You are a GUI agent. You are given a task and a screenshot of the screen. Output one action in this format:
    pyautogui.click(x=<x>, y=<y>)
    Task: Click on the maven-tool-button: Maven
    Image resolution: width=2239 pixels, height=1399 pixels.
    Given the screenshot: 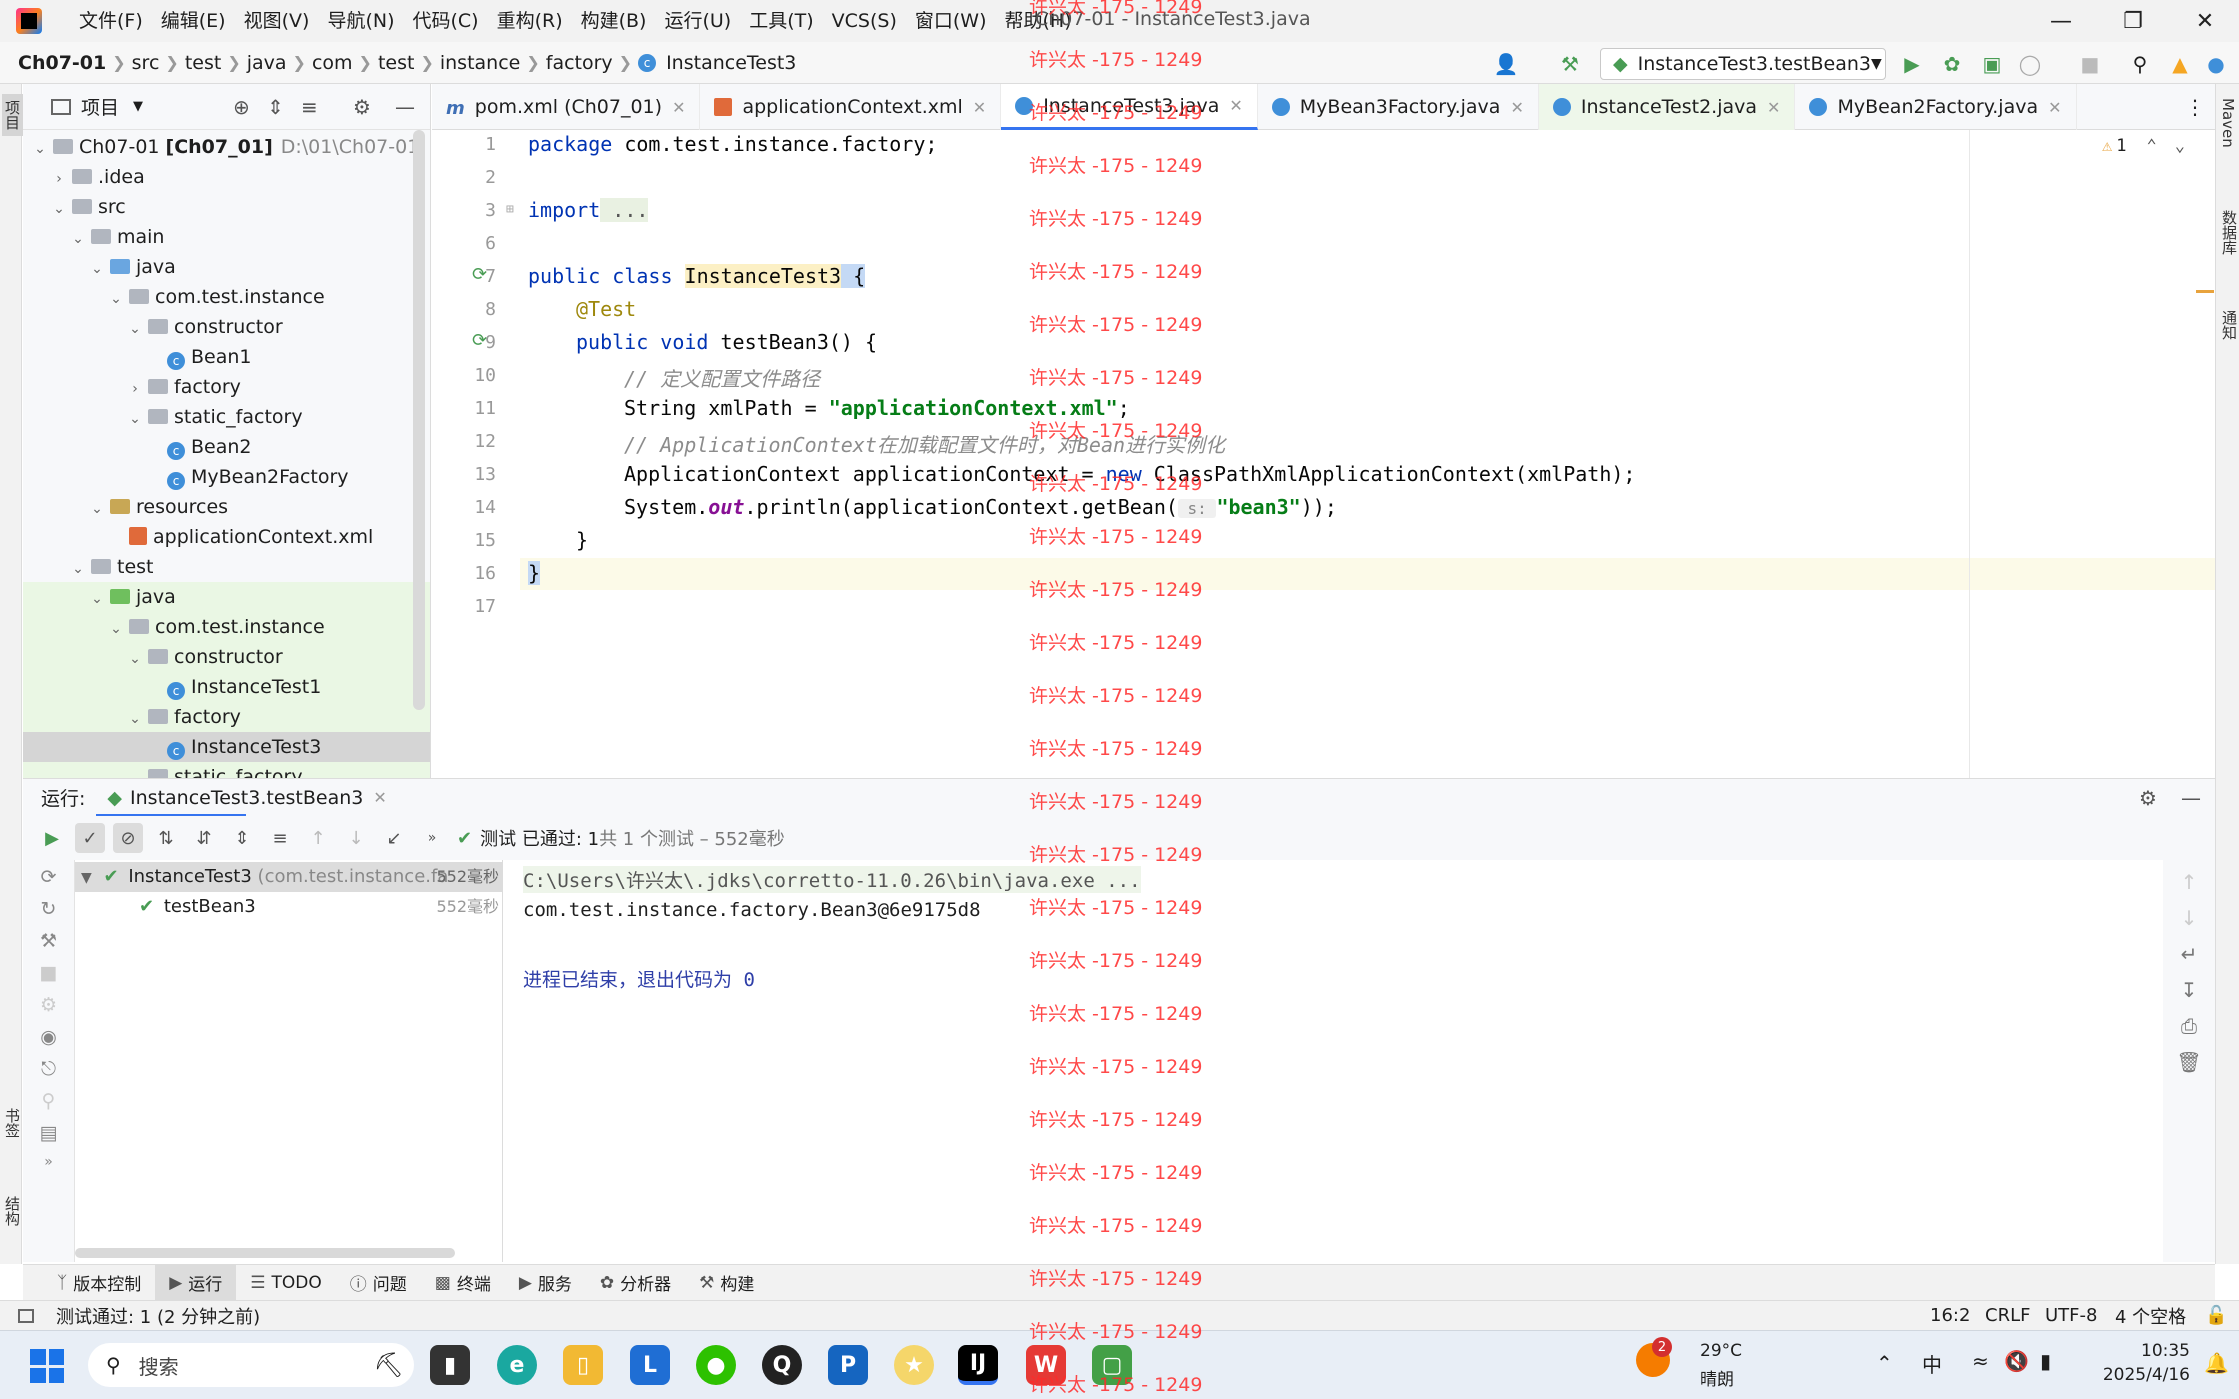 What is the action you would take?
    pyautogui.click(x=2228, y=123)
    